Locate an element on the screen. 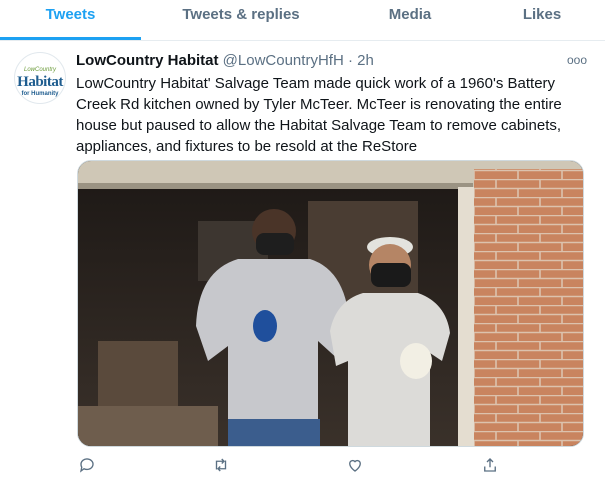  retweet-icon is located at coordinates (223, 467).